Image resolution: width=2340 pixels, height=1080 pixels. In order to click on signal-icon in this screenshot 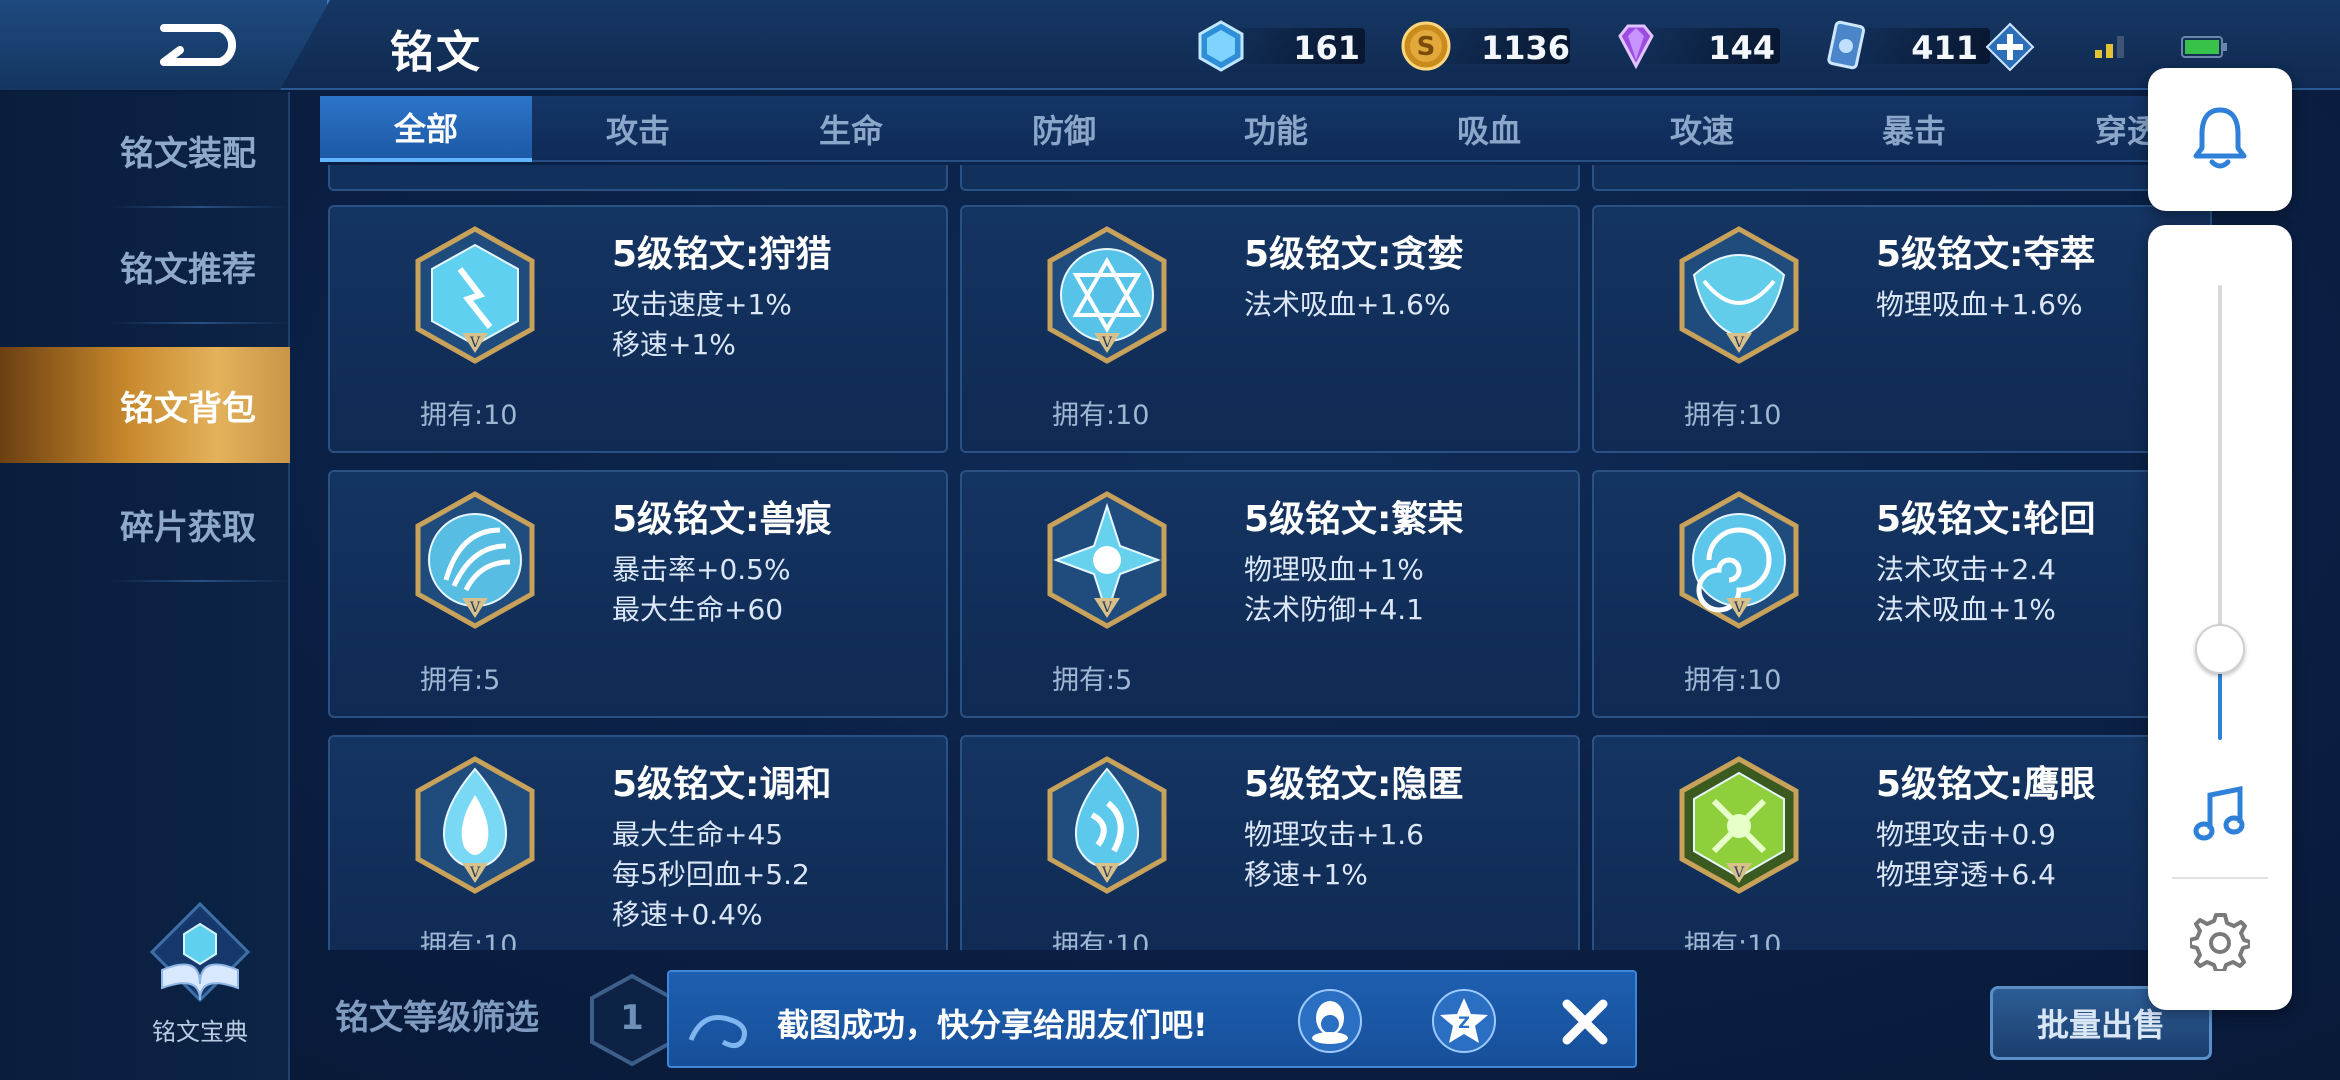, I will do `click(2109, 47)`.